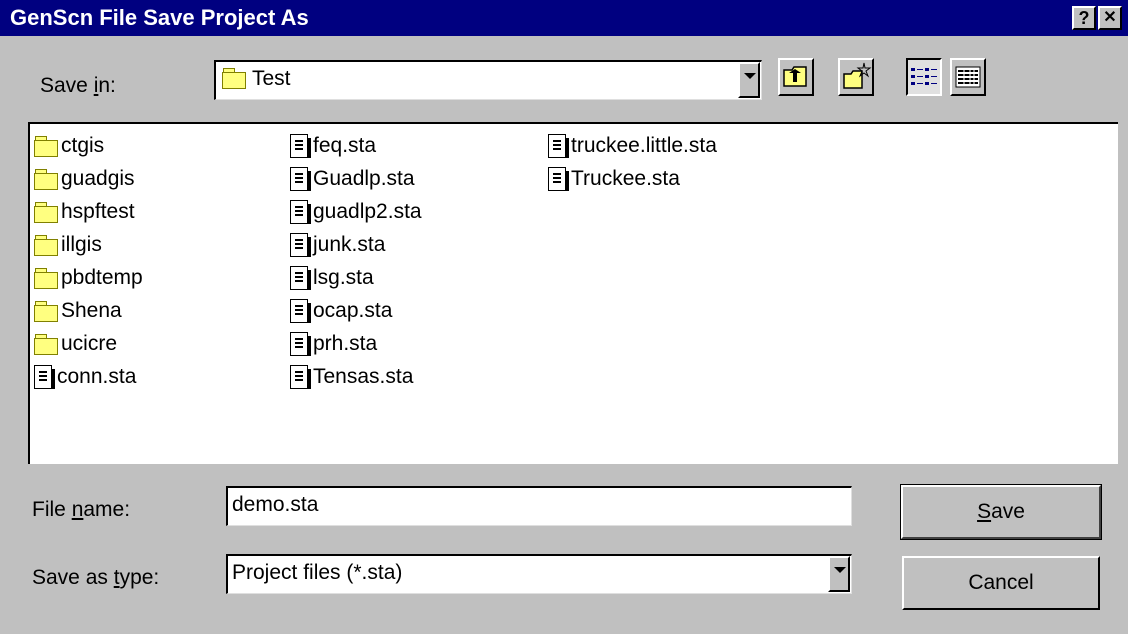  I want to click on folder-item: ctgis, so click(69, 146).